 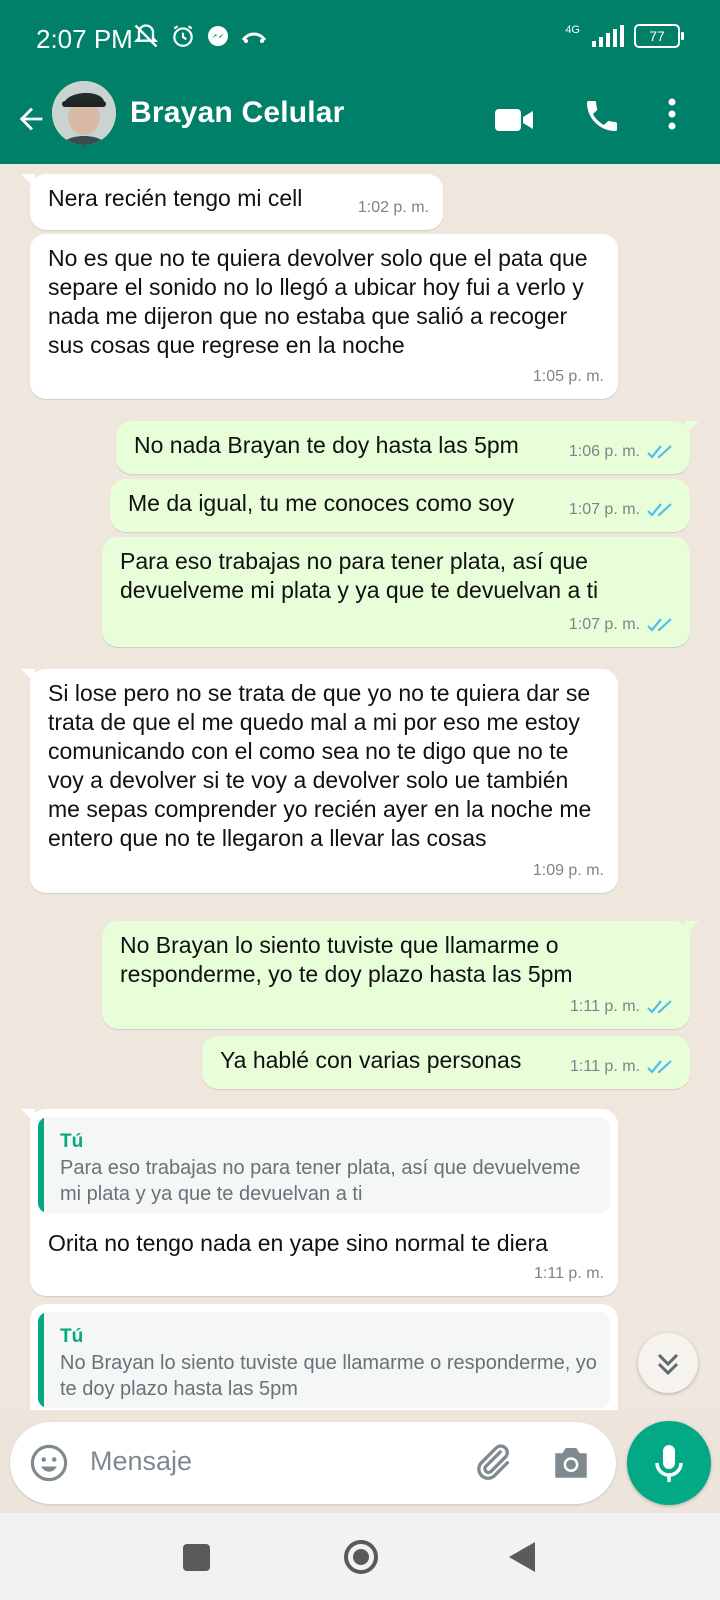 I want to click on notification-icons, so click(x=200, y=36).